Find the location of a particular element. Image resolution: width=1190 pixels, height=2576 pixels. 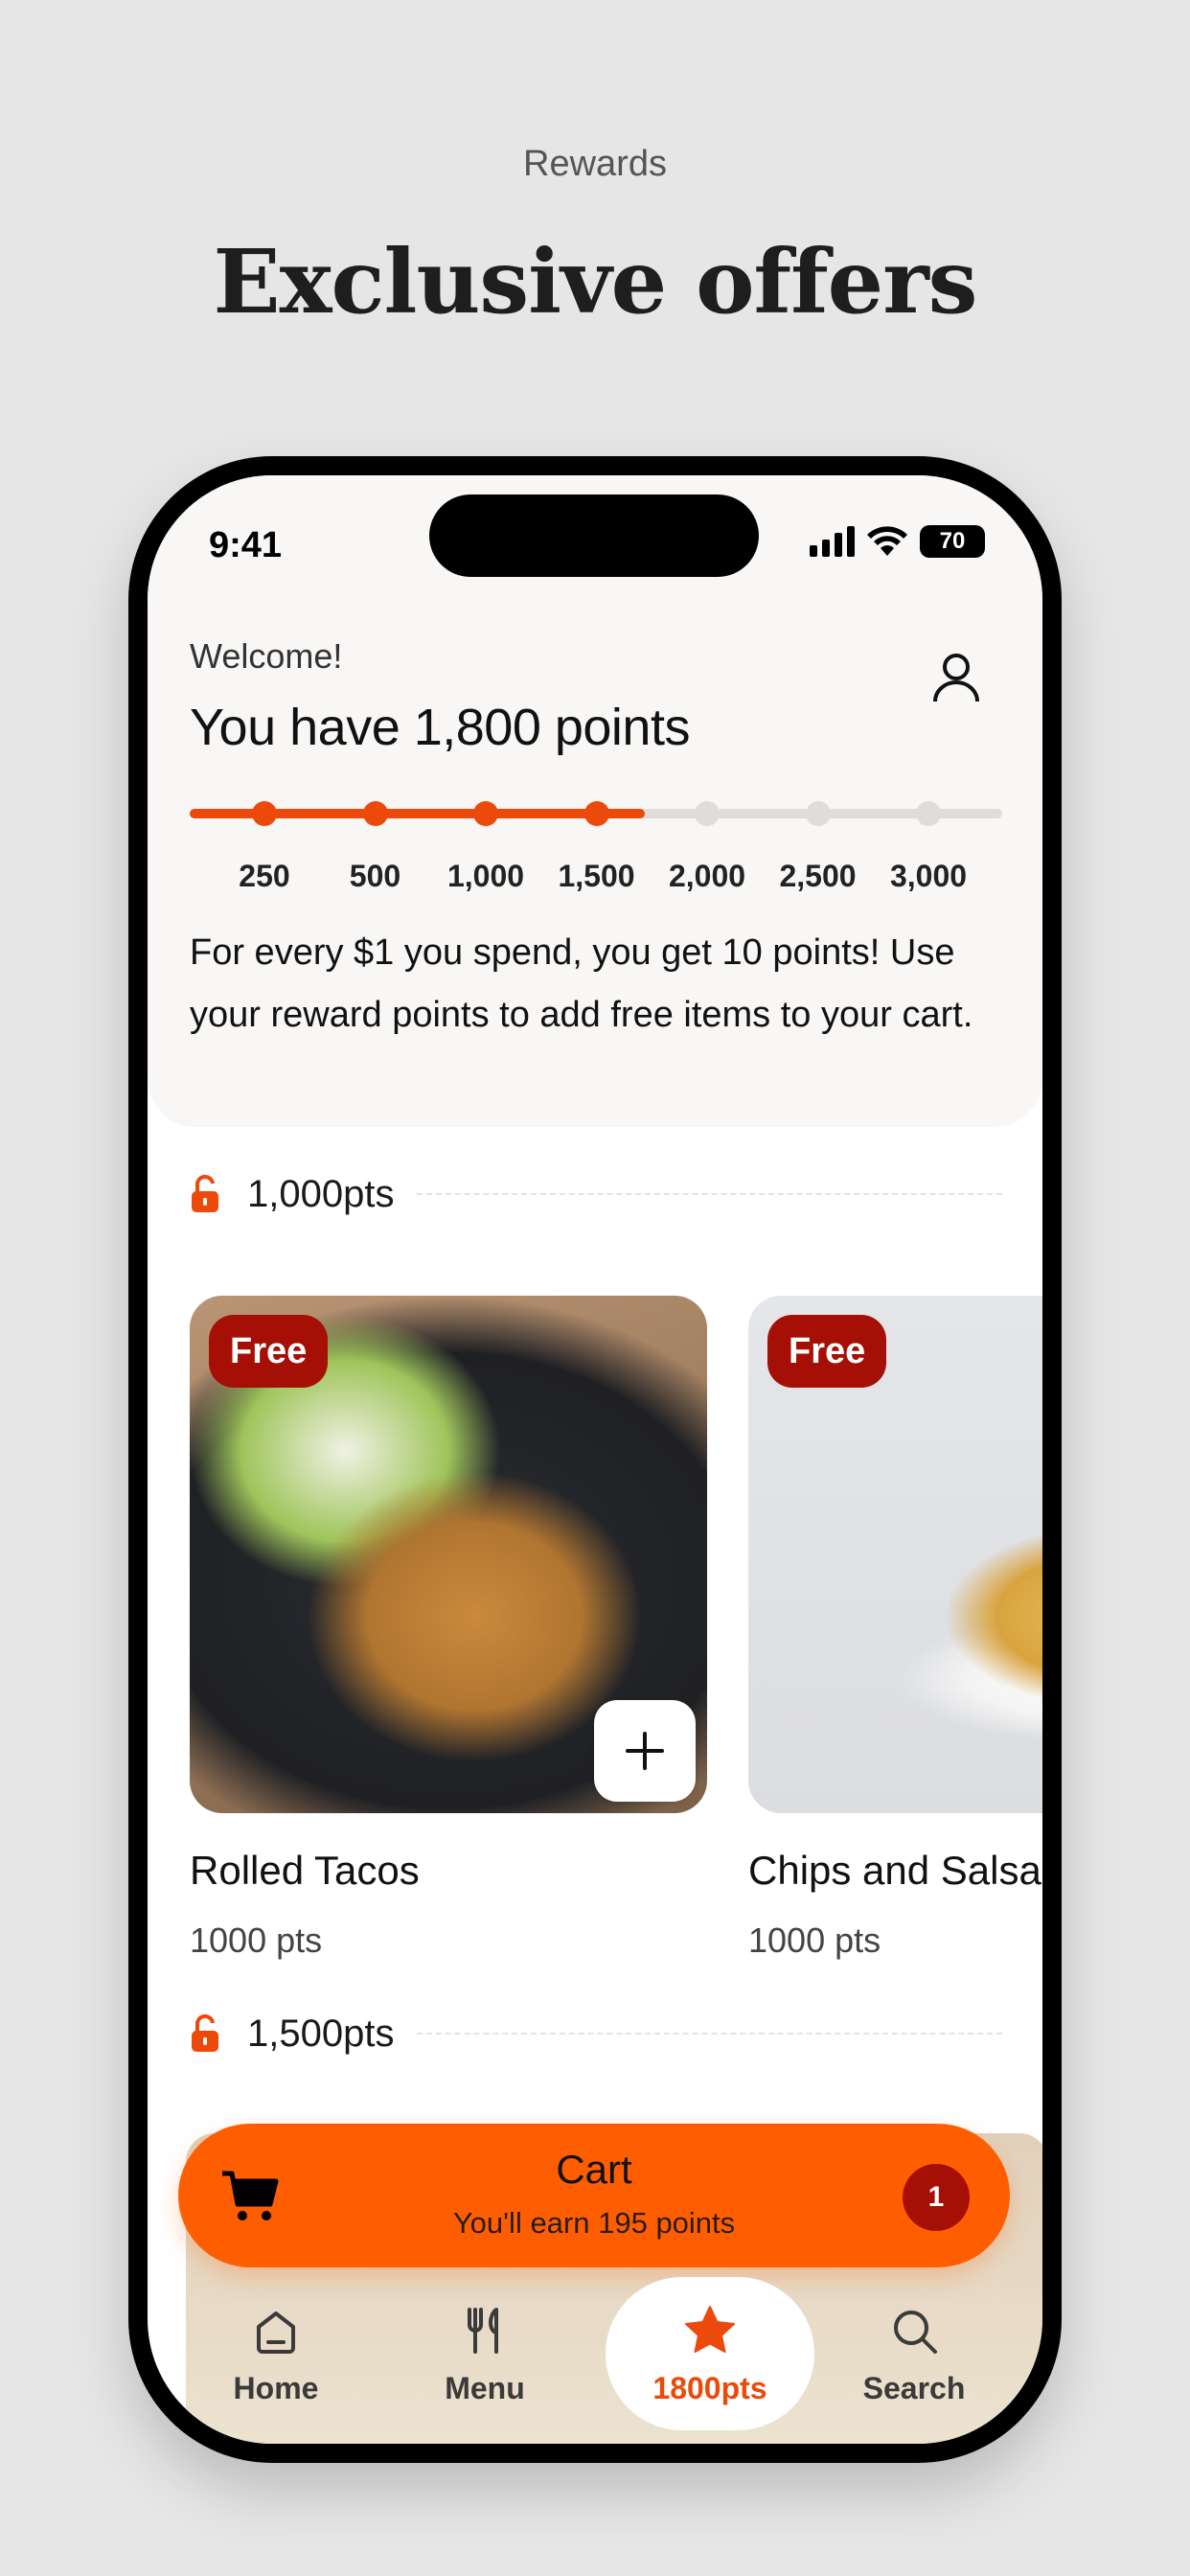

cart-count-badge: 1 is located at coordinates (936, 2197).